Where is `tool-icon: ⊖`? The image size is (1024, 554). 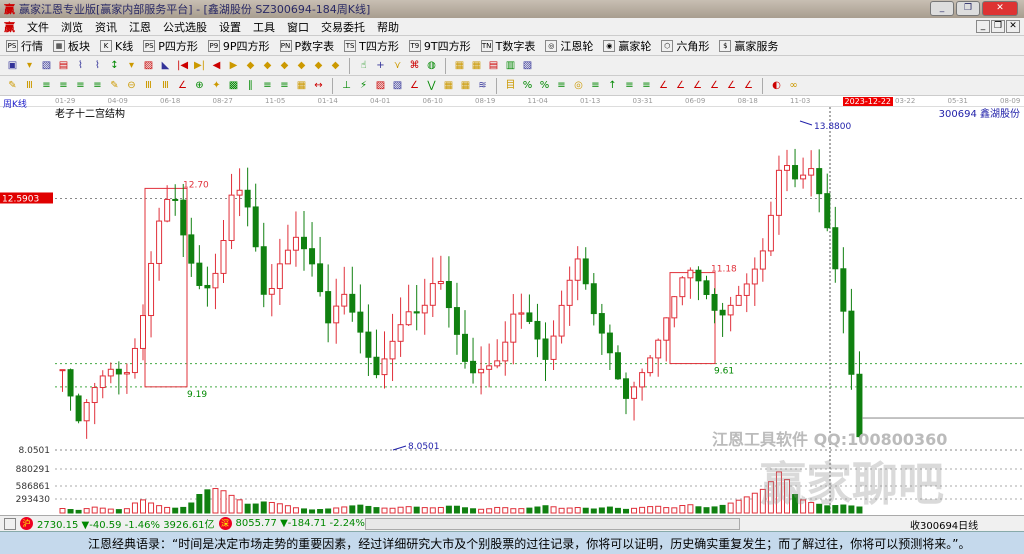
tool-icon: ⊖ is located at coordinates (131, 85).